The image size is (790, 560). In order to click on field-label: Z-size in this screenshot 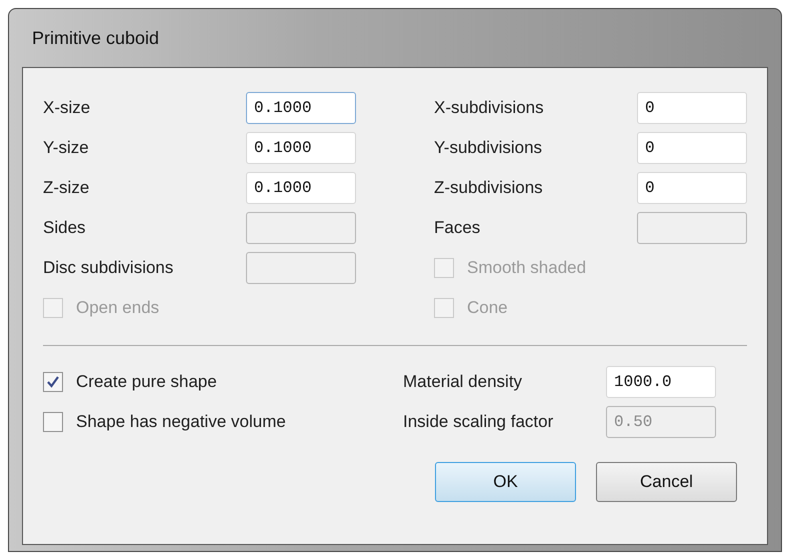, I will do `click(66, 188)`.